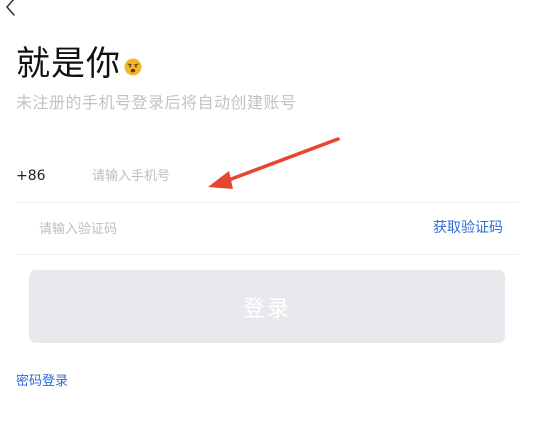 This screenshot has height=432, width=535. What do you see at coordinates (42, 382) in the screenshot?
I see `password-login-link: 密码登录` at bounding box center [42, 382].